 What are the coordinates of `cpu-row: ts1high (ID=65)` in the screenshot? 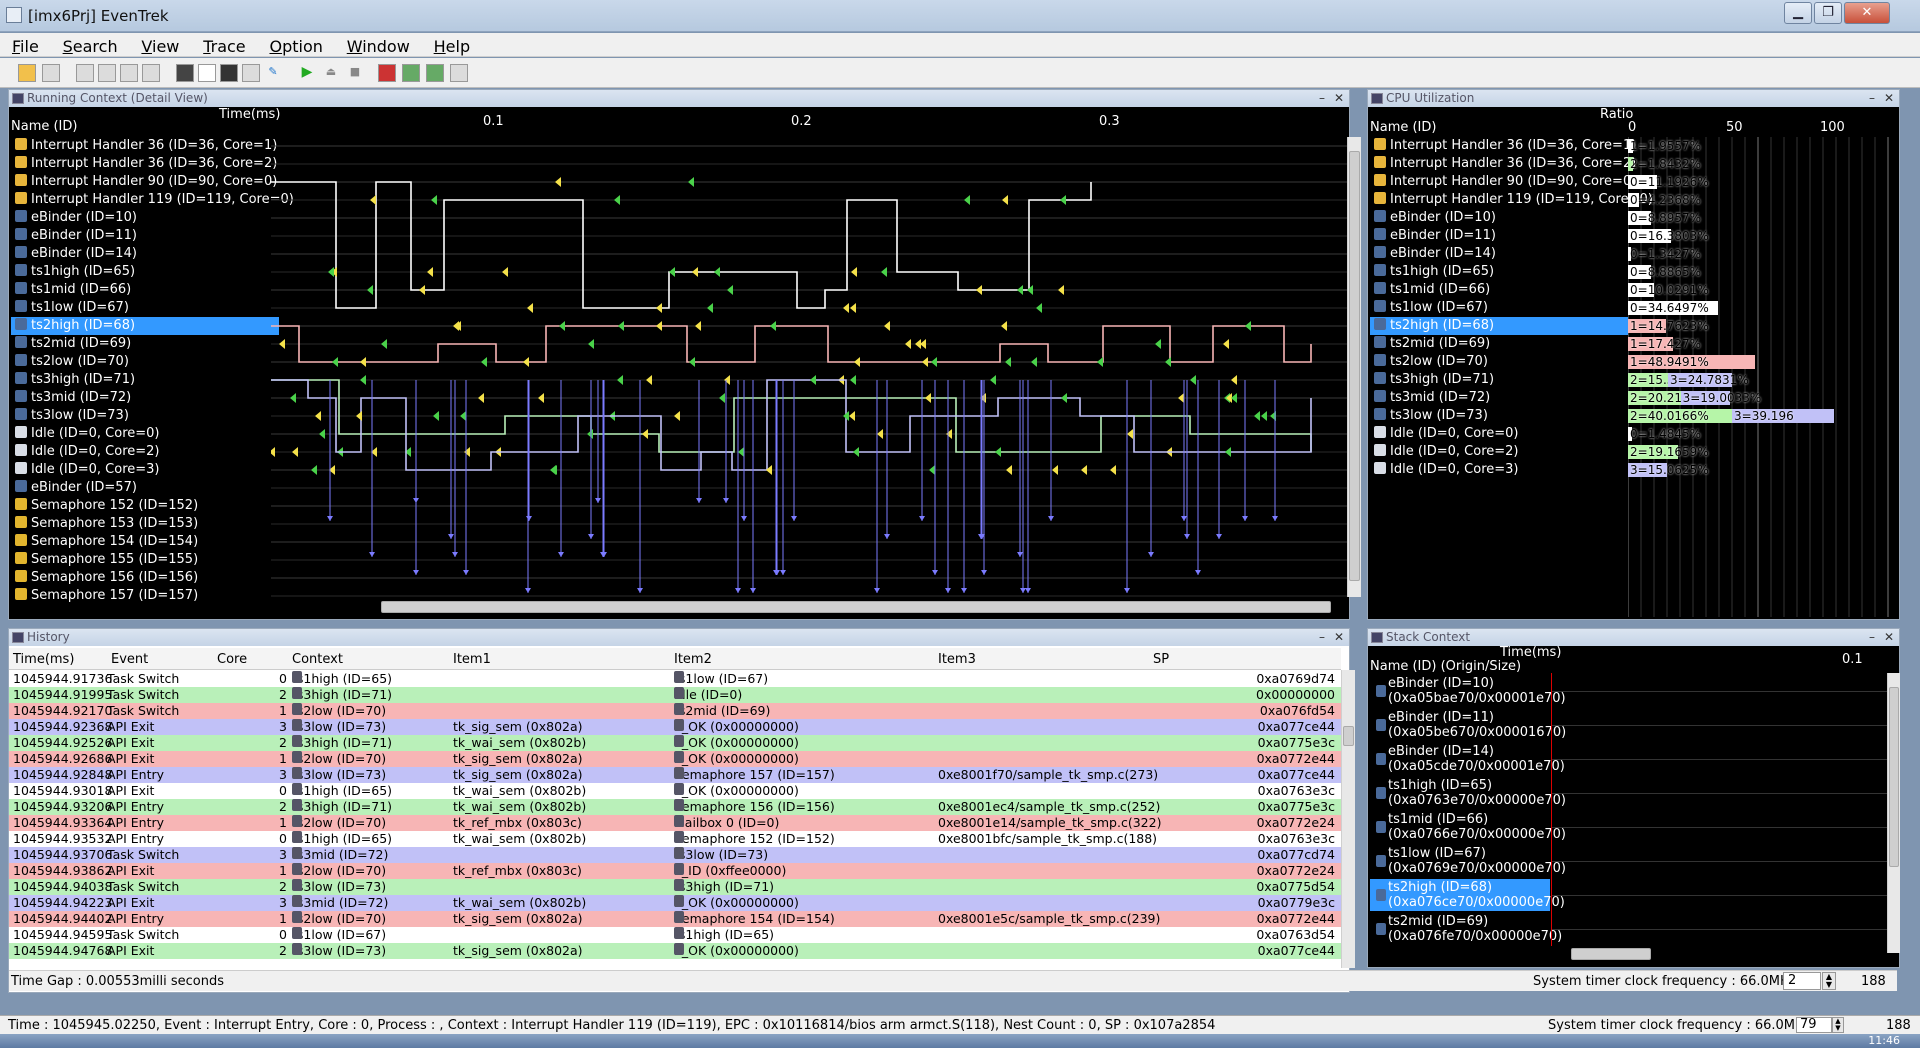 It's located at (1499, 272).